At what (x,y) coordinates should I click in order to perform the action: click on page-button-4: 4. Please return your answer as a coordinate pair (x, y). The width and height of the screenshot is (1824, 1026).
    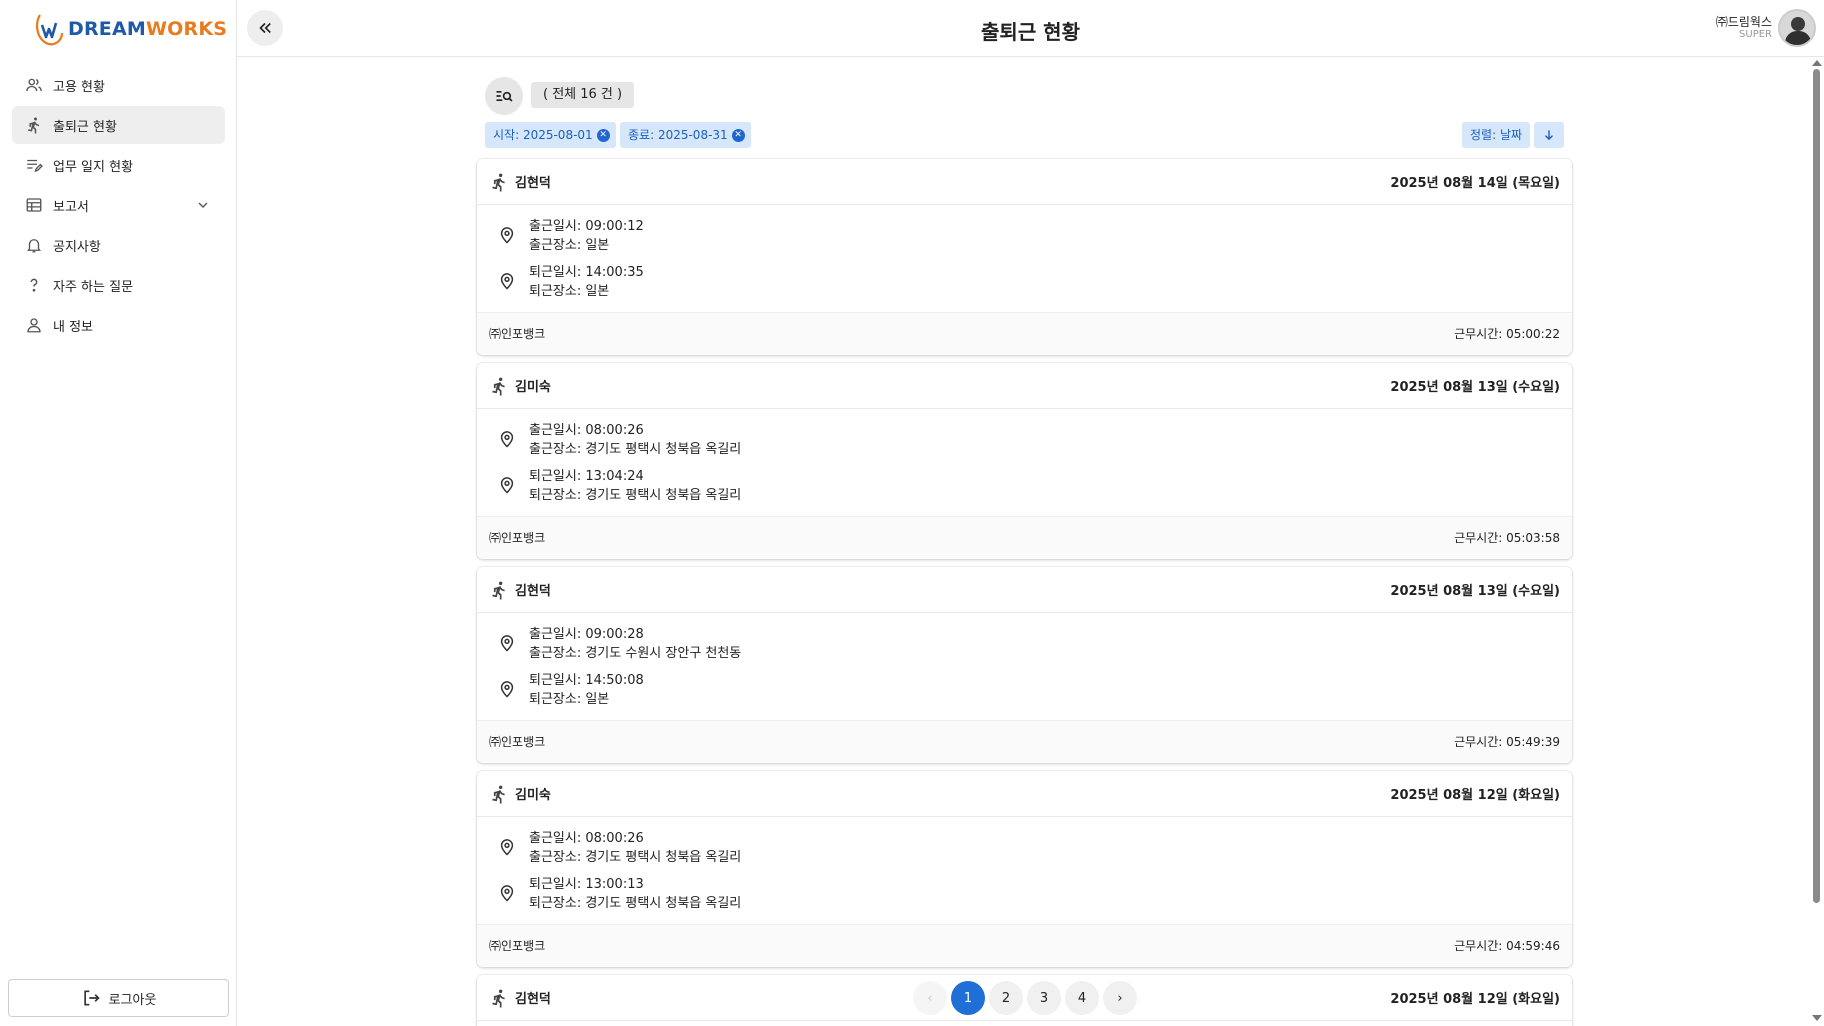
    Looking at the image, I should click on (1082, 998).